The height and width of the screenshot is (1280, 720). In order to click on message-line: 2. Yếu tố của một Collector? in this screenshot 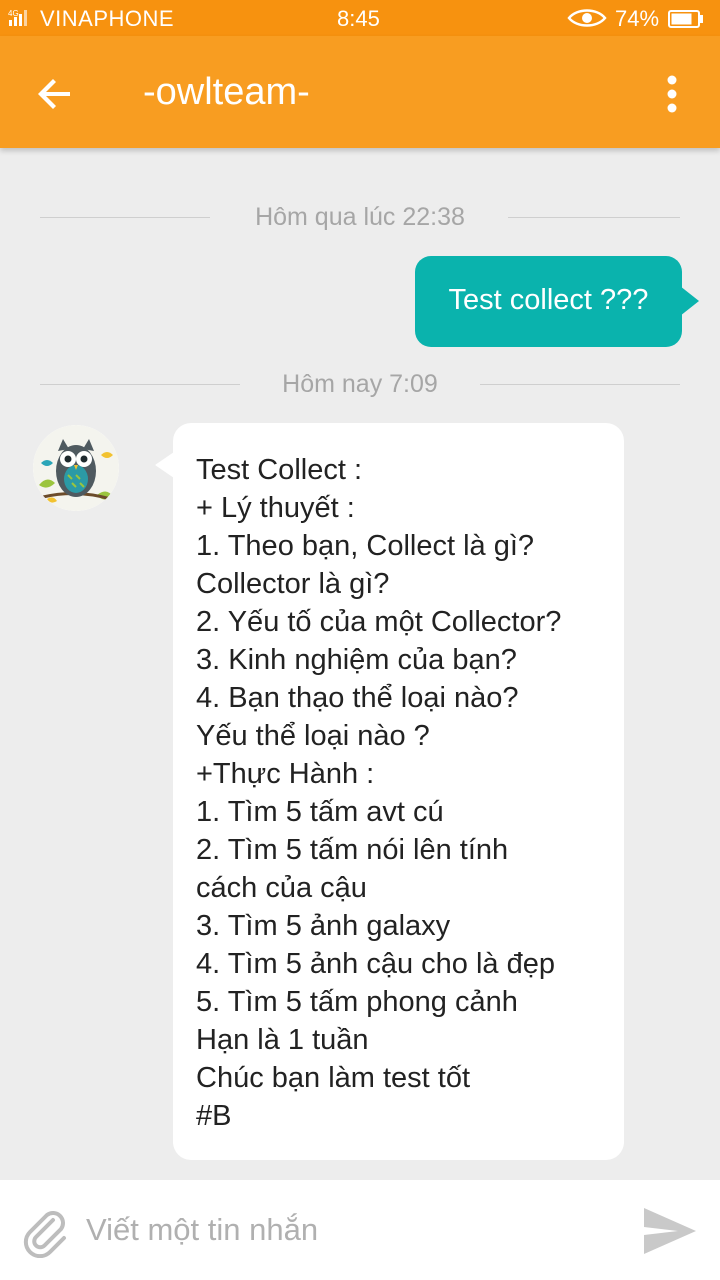, I will do `click(379, 622)`.